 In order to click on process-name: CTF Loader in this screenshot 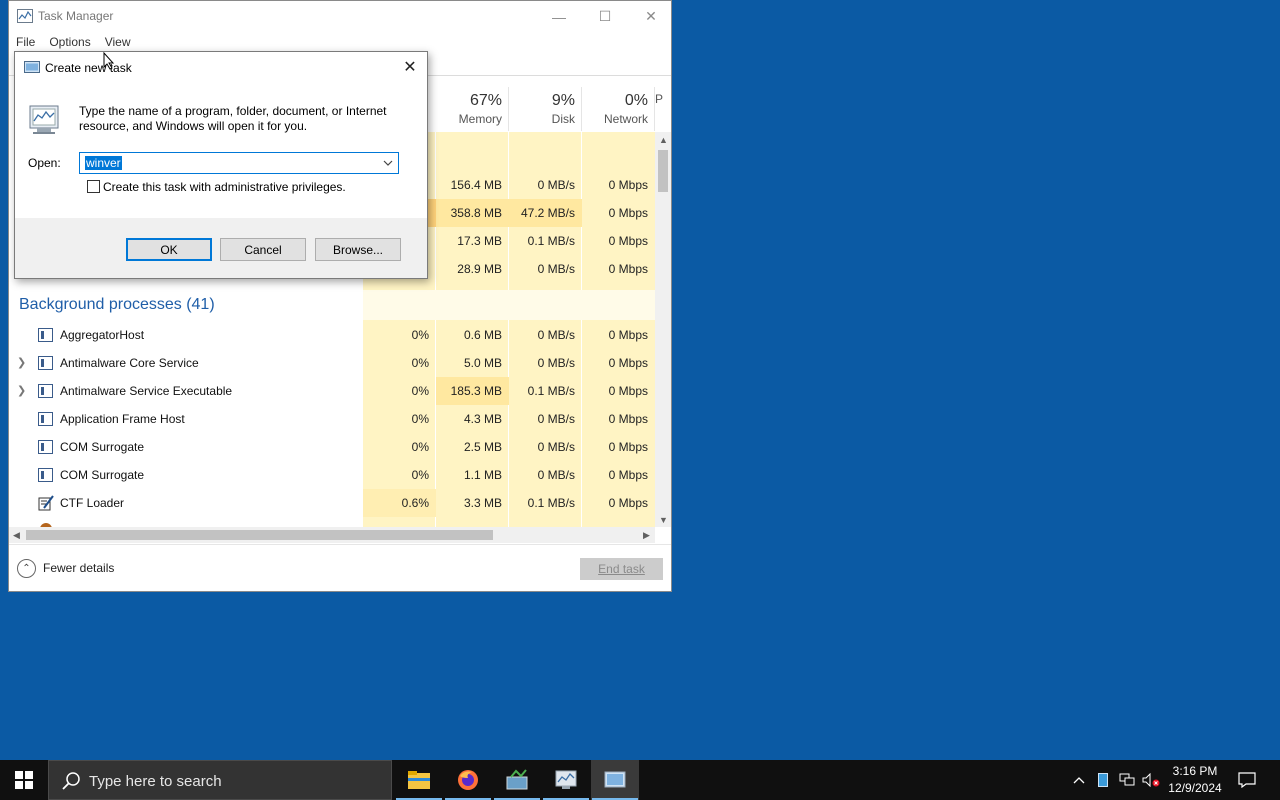, I will do `click(92, 503)`.